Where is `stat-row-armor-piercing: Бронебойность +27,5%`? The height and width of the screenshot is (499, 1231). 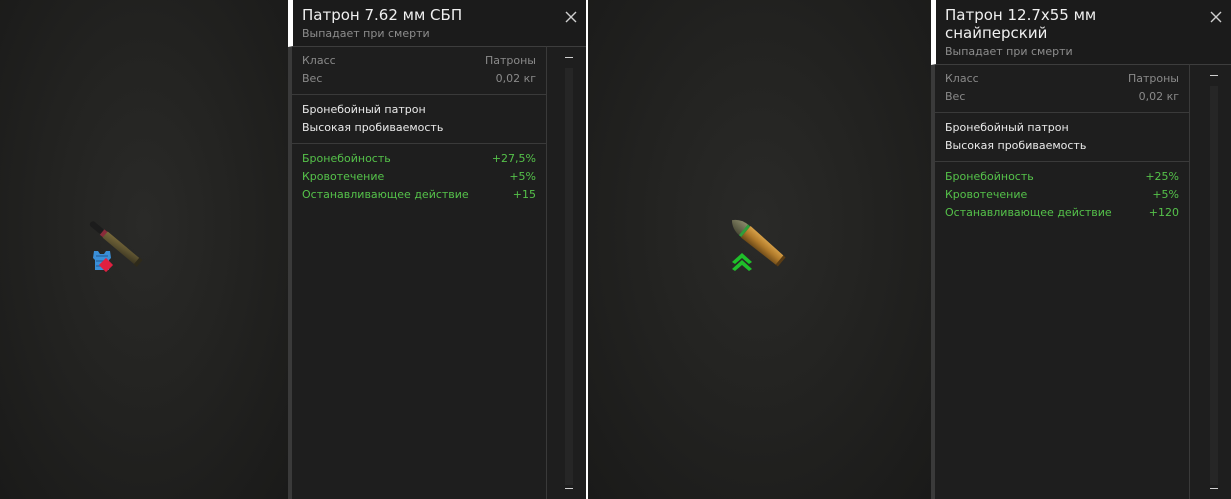 stat-row-armor-piercing: Бронебойность +27,5% is located at coordinates (419, 159).